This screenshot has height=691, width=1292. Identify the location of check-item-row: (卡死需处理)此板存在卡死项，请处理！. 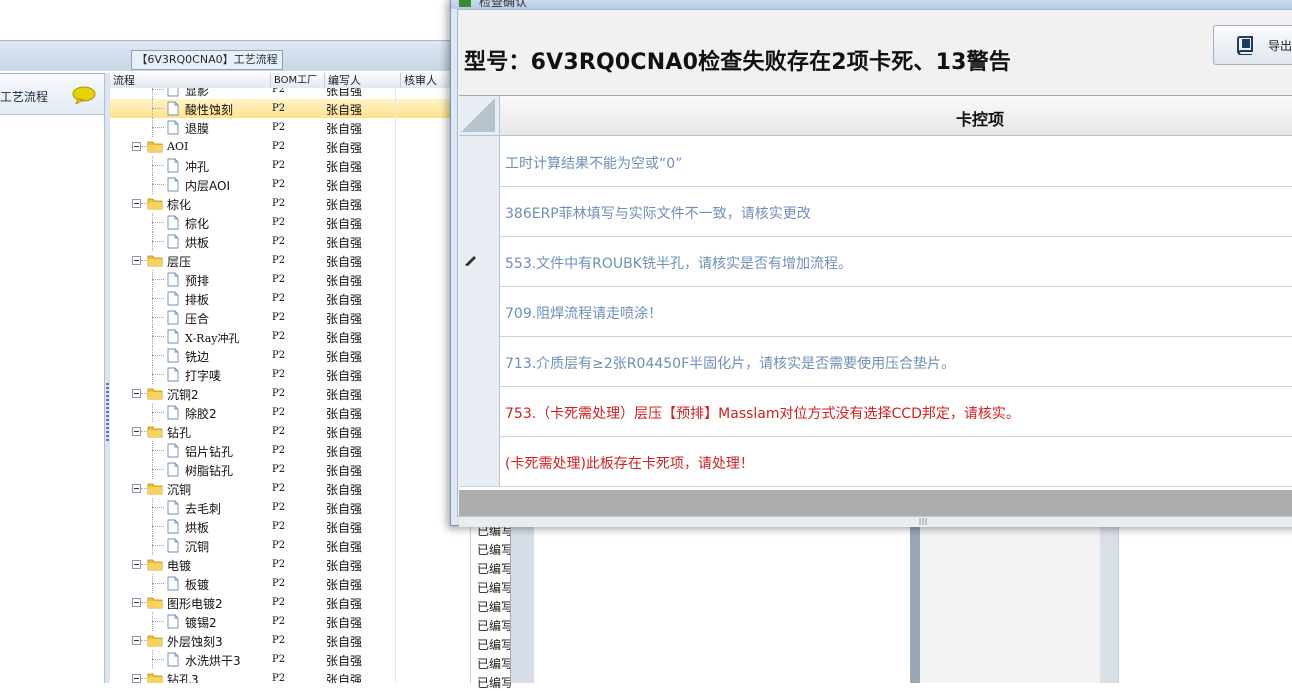
(875, 461).